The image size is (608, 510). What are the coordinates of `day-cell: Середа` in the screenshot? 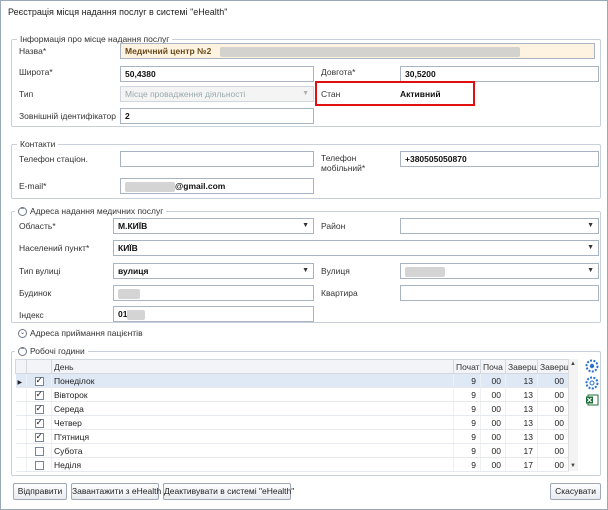 It's located at (252, 408).